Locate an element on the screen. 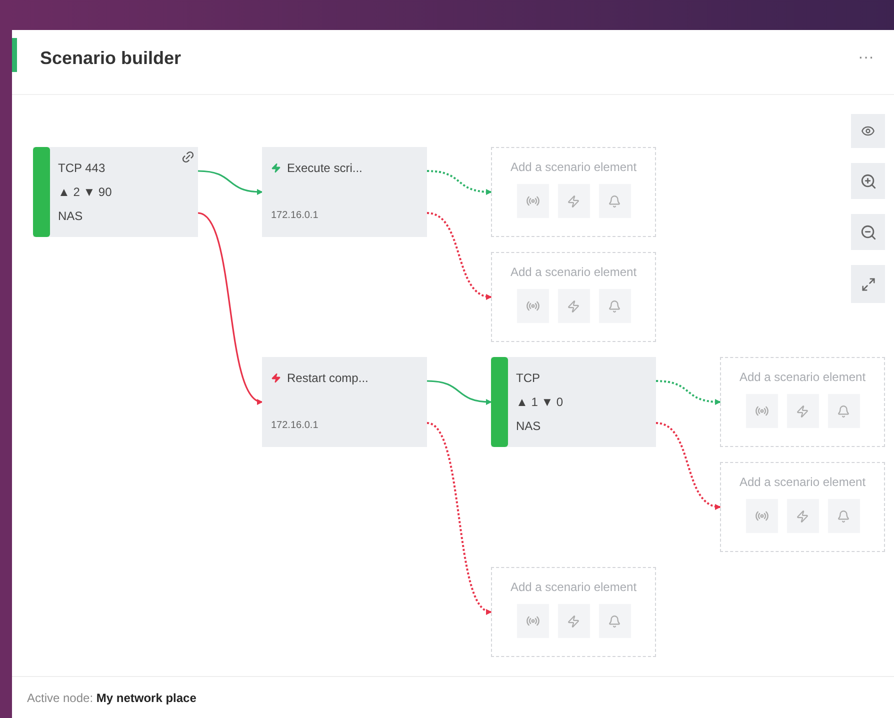 Image resolution: width=894 pixels, height=718 pixels. eye-icon is located at coordinates (868, 131).